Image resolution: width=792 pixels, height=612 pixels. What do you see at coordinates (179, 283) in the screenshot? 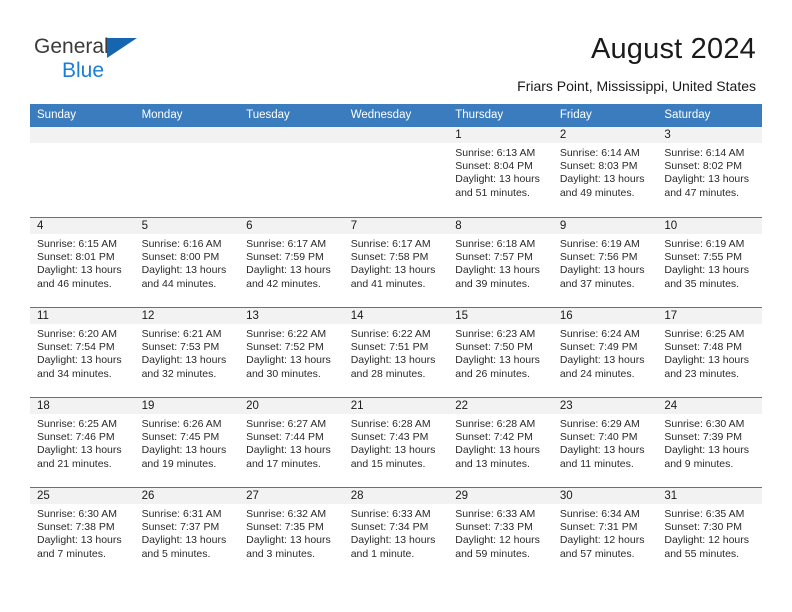
I see `daylight-duration-line2: and 44 minutes.` at bounding box center [179, 283].